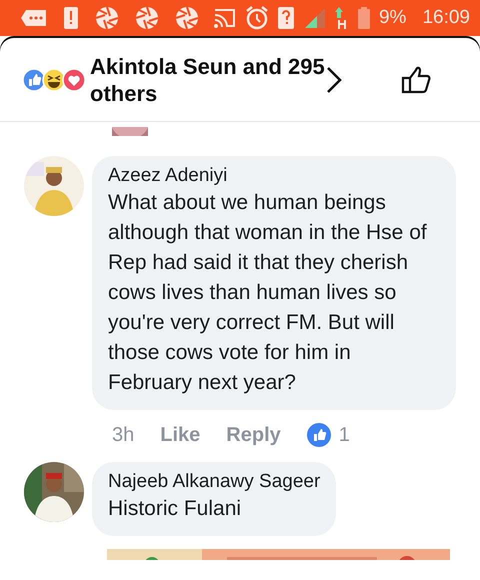 Image resolution: width=480 pixels, height=580 pixels. Describe the element at coordinates (318, 435) in the screenshot. I see `like-reaction-icon` at that location.